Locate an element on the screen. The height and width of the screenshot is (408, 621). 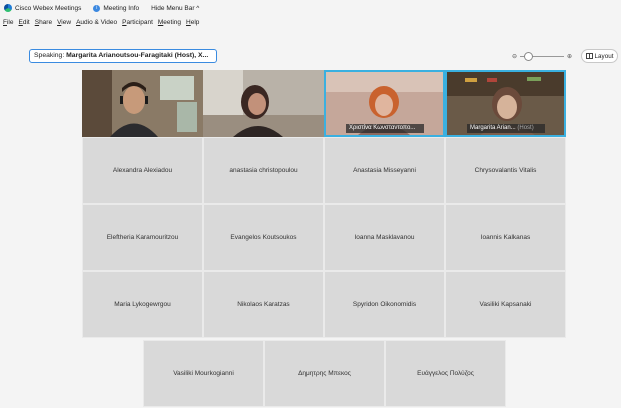
participant-tile: Nikolaos Karatzas is located at coordinates (263, 304).